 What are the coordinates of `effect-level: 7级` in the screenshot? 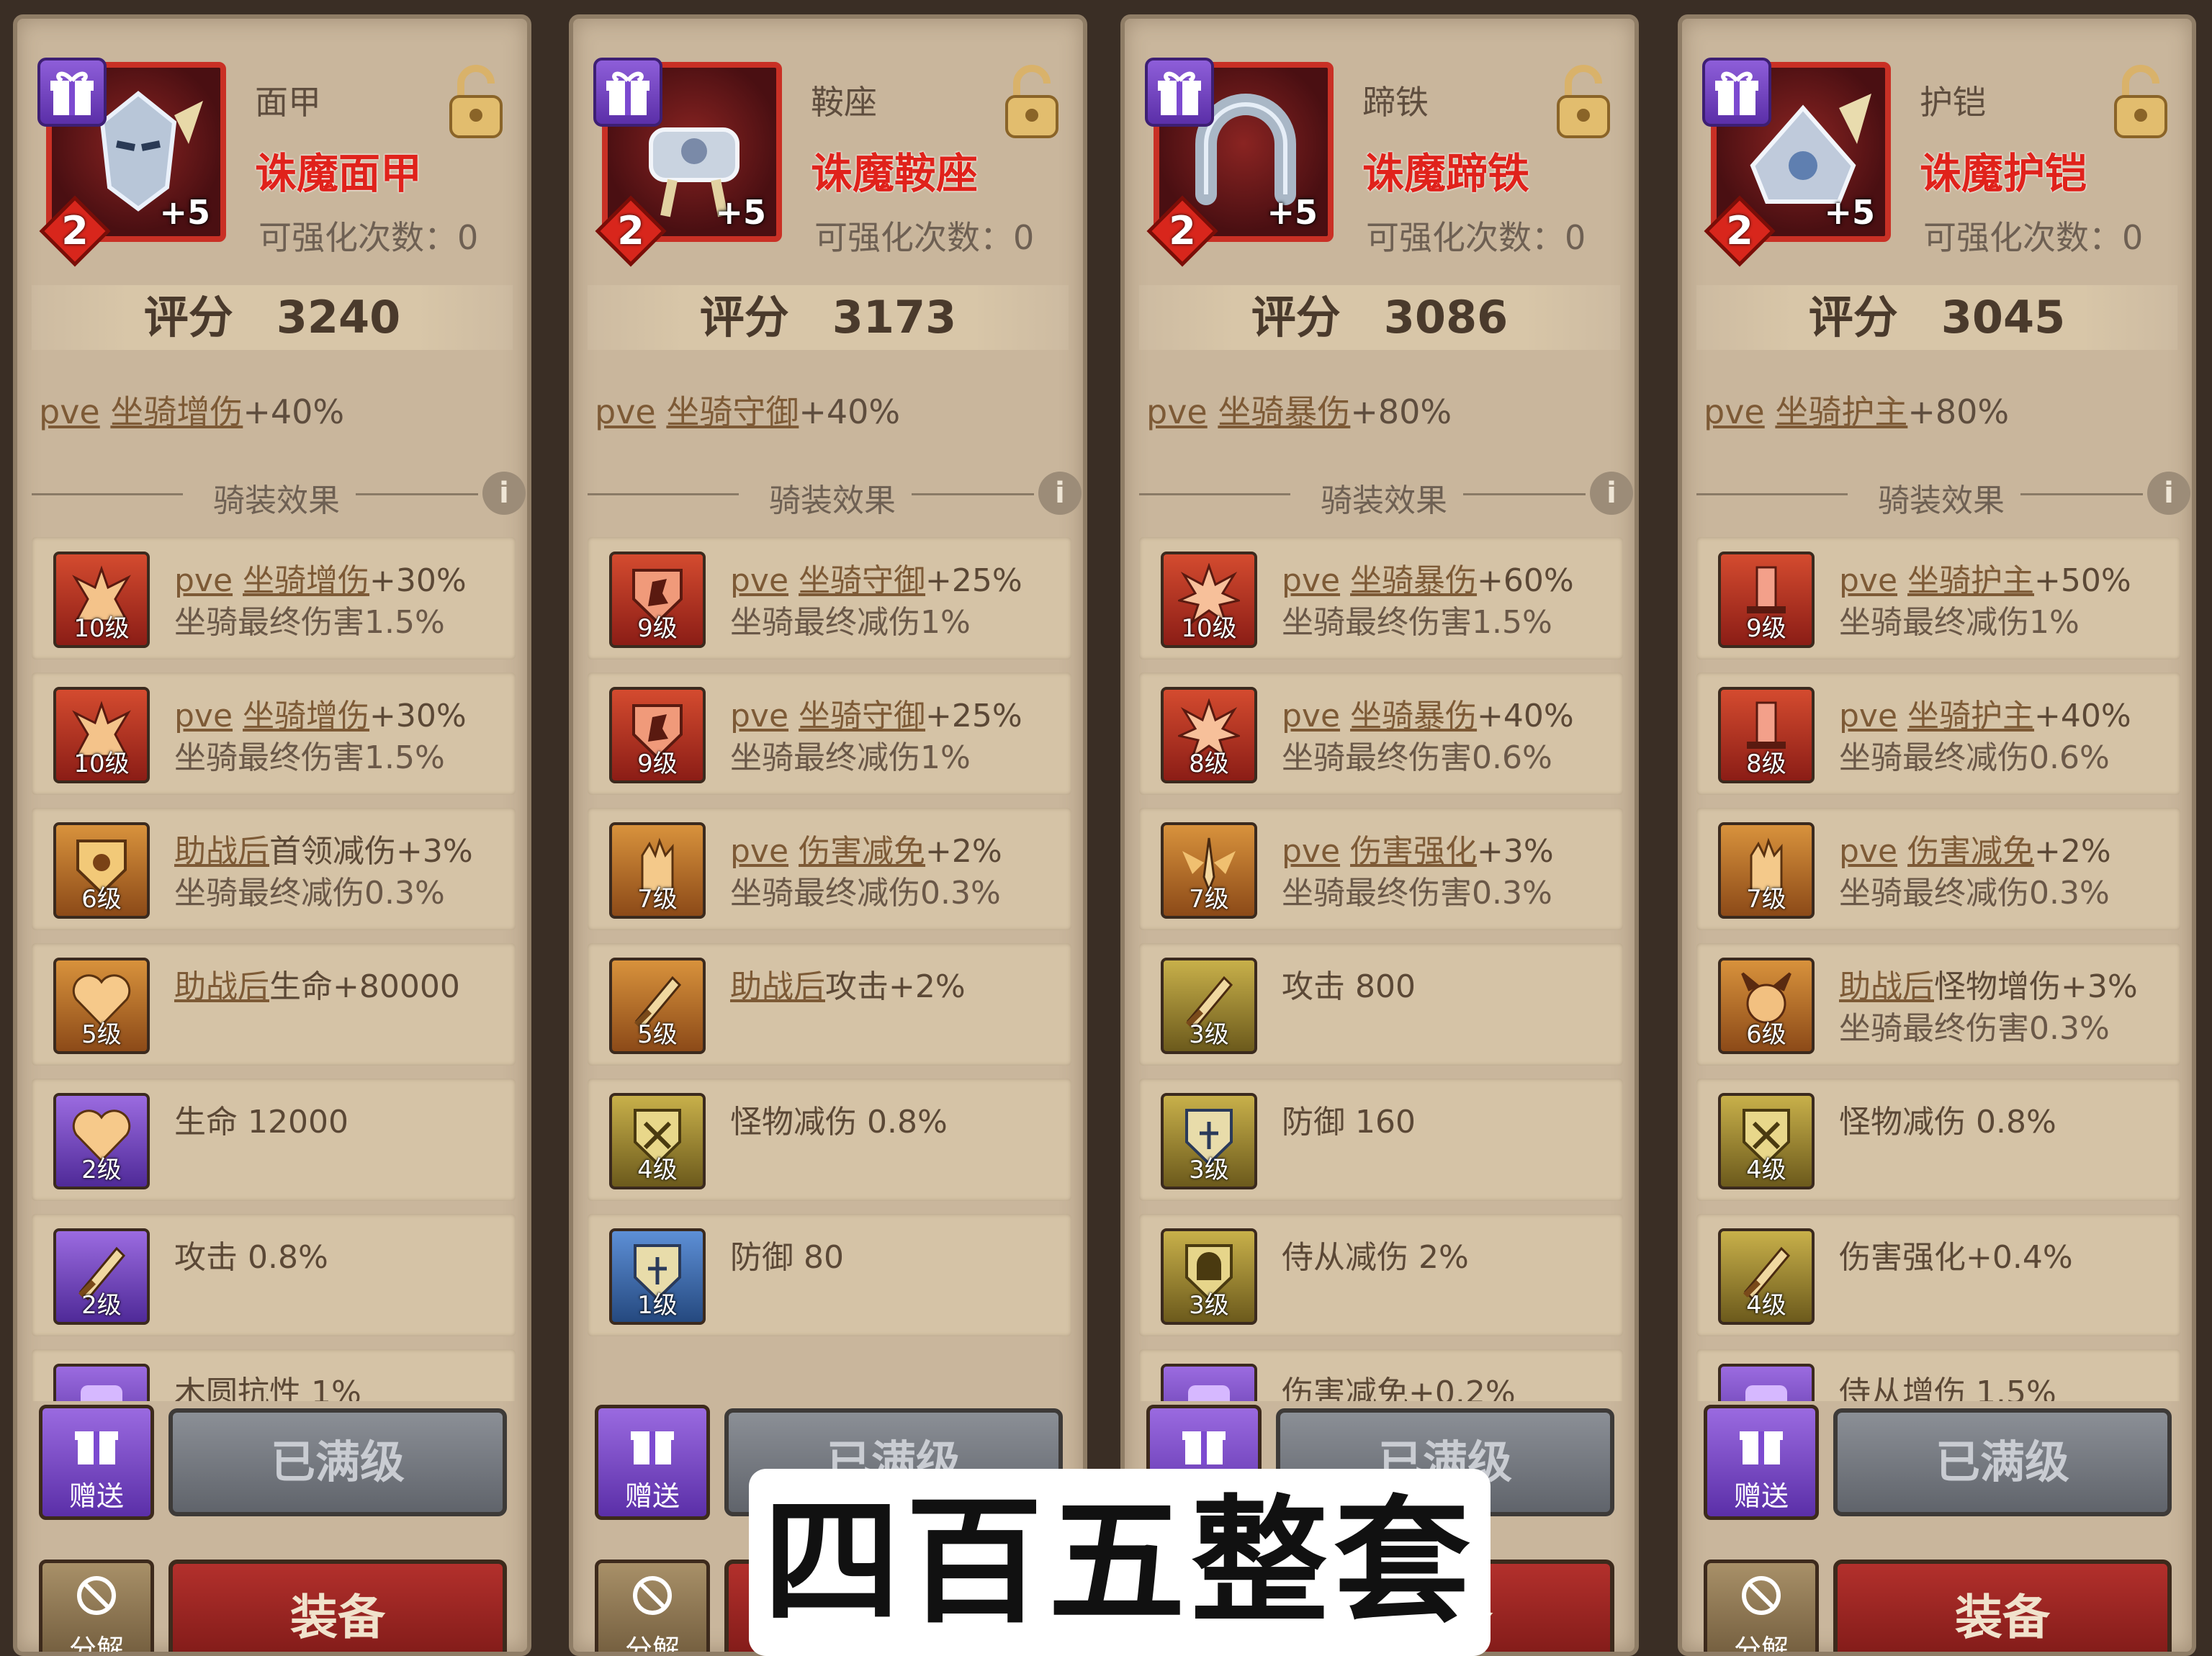 It's located at (1209, 899).